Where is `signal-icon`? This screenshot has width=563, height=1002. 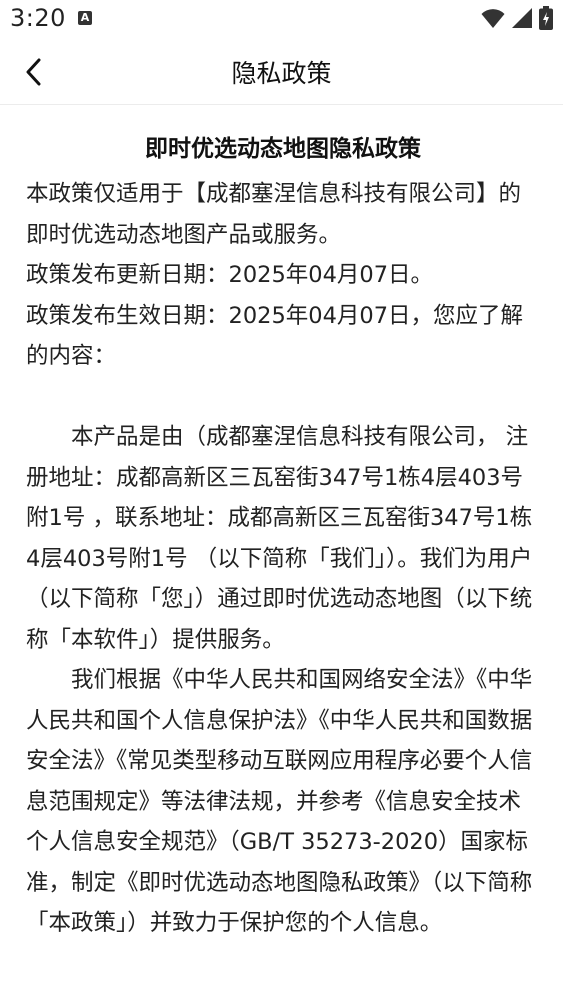 signal-icon is located at coordinates (522, 18).